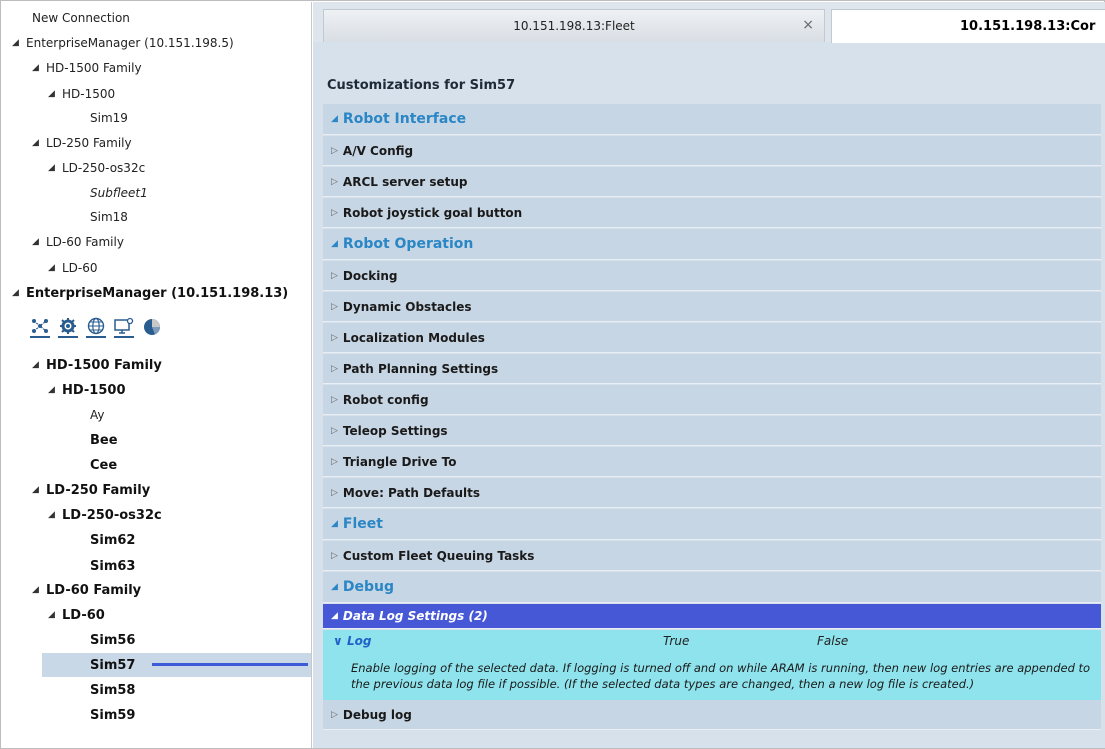 The width and height of the screenshot is (1105, 749). I want to click on tree-item-label: Sim56, so click(113, 640).